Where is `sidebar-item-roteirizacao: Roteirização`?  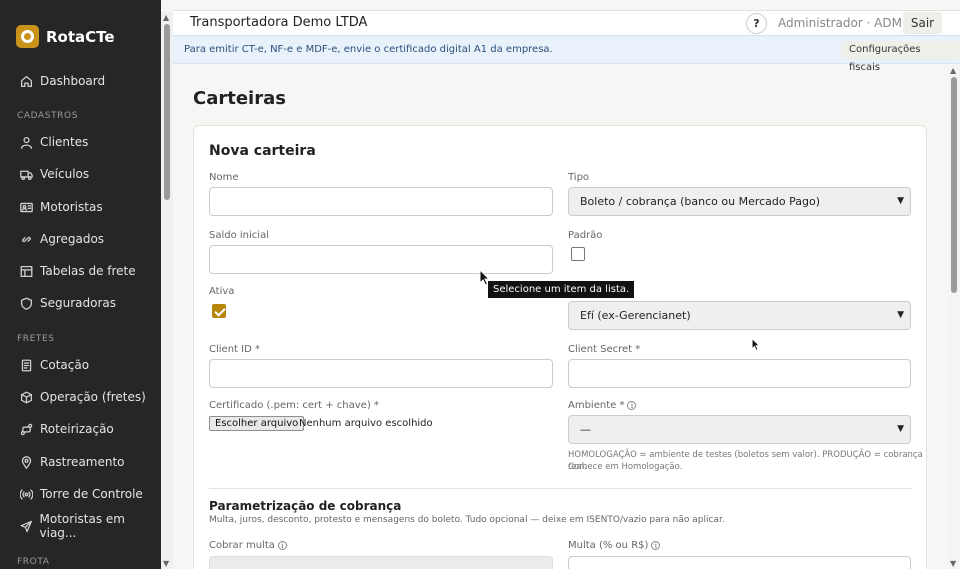 sidebar-item-roteirizacao: Roteirização is located at coordinates (67, 429).